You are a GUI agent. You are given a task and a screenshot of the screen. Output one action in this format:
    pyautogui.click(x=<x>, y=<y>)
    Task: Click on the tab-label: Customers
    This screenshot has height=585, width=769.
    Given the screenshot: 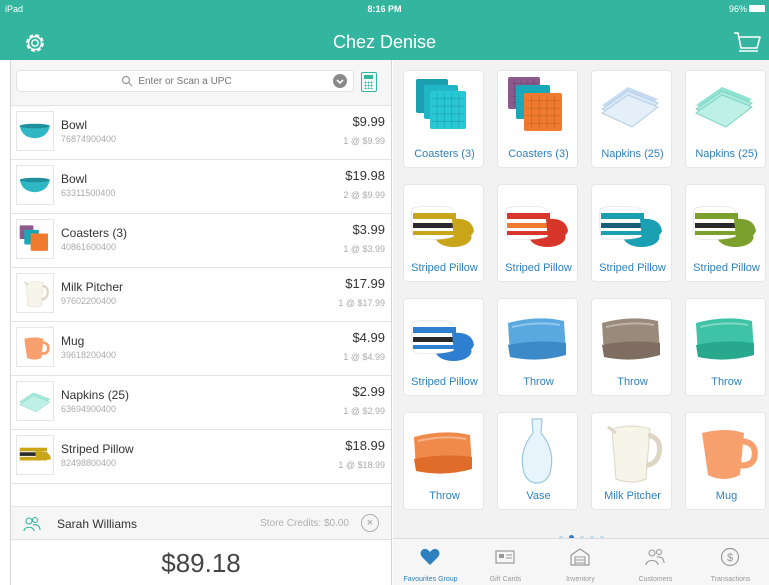 What is the action you would take?
    pyautogui.click(x=655, y=579)
    